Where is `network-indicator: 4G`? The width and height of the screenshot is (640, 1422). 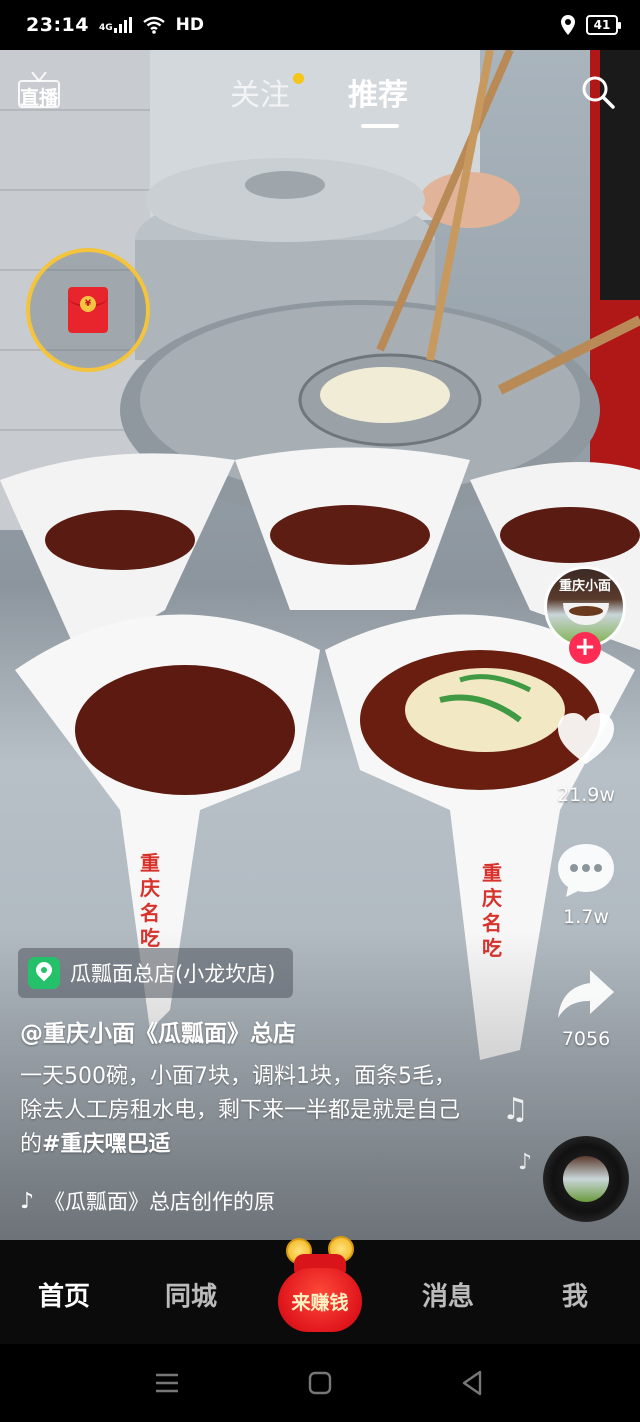
network-indicator: 4G is located at coordinates (115, 25).